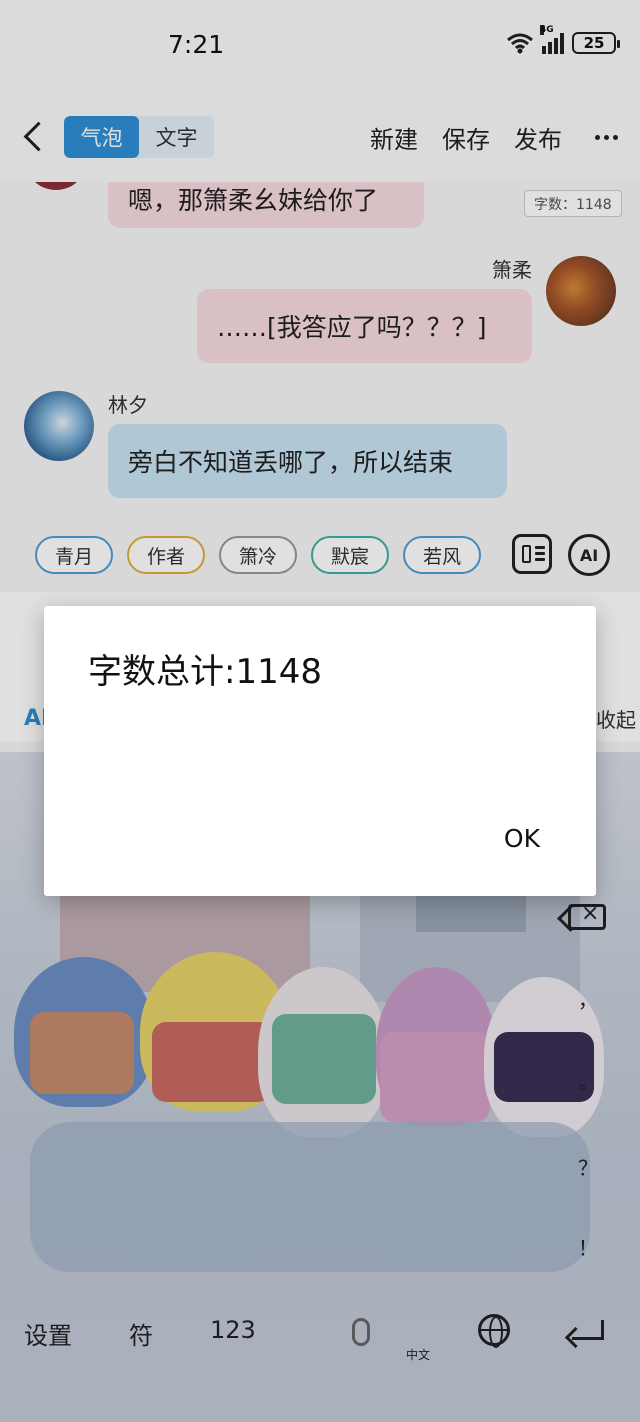 The image size is (640, 1422). I want to click on ok-button: OK, so click(522, 838).